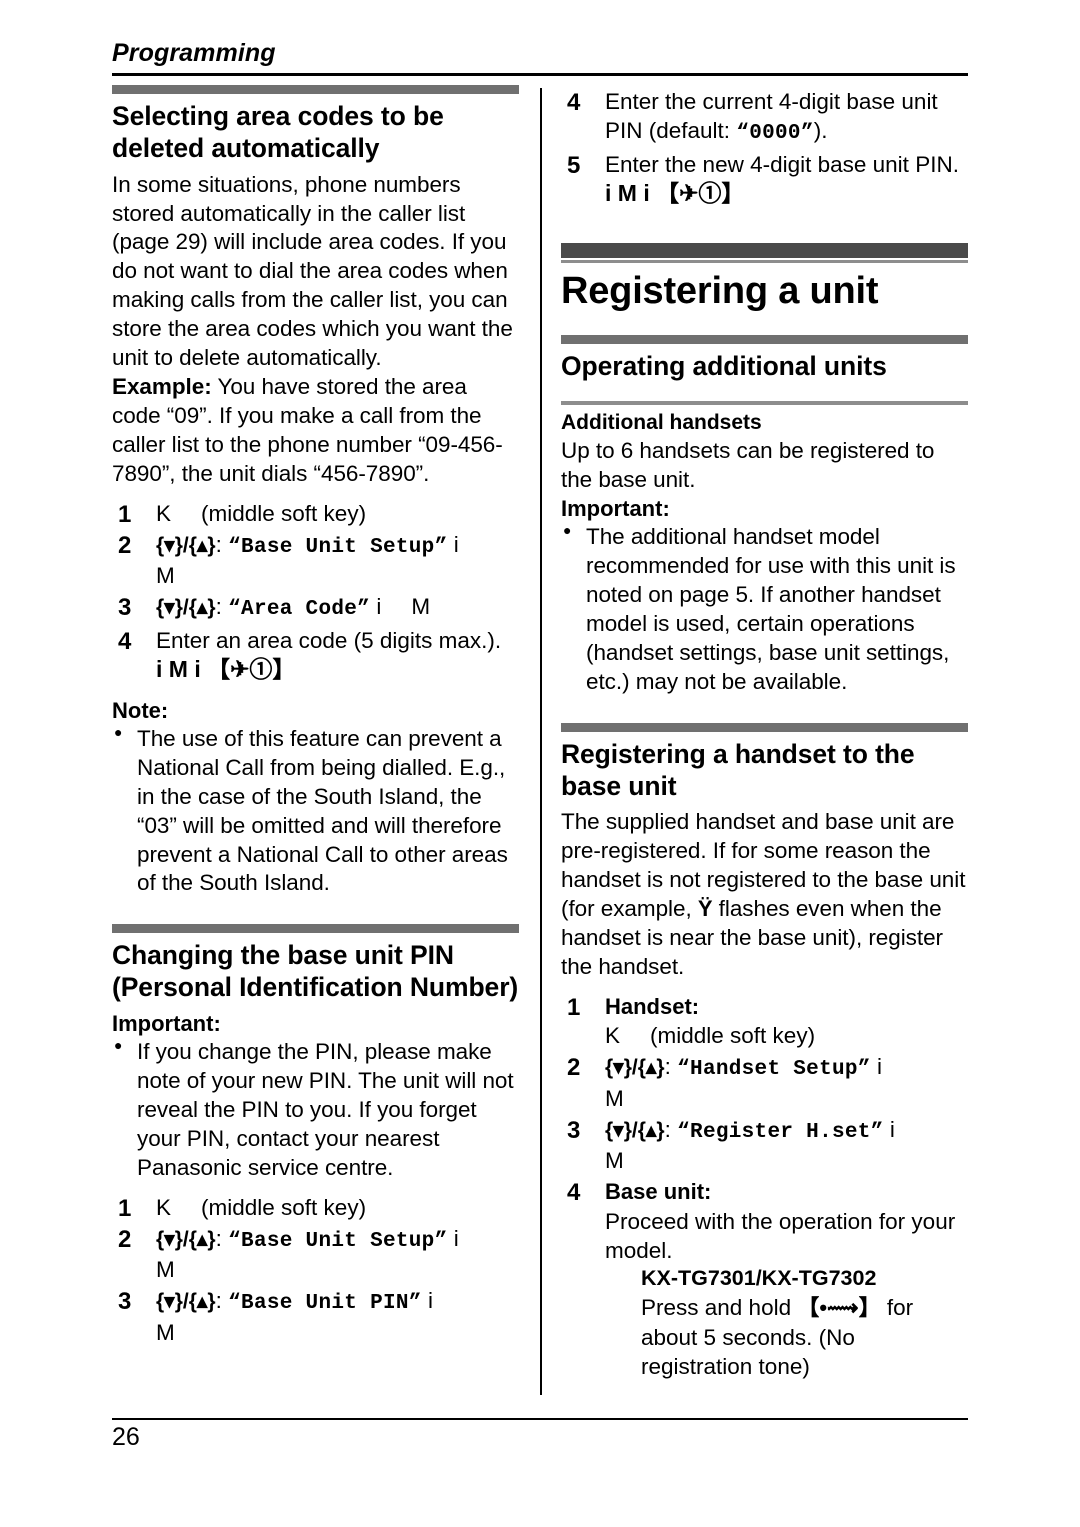 This screenshot has width=1080, height=1527. I want to click on chapter-bar-underline, so click(764, 261).